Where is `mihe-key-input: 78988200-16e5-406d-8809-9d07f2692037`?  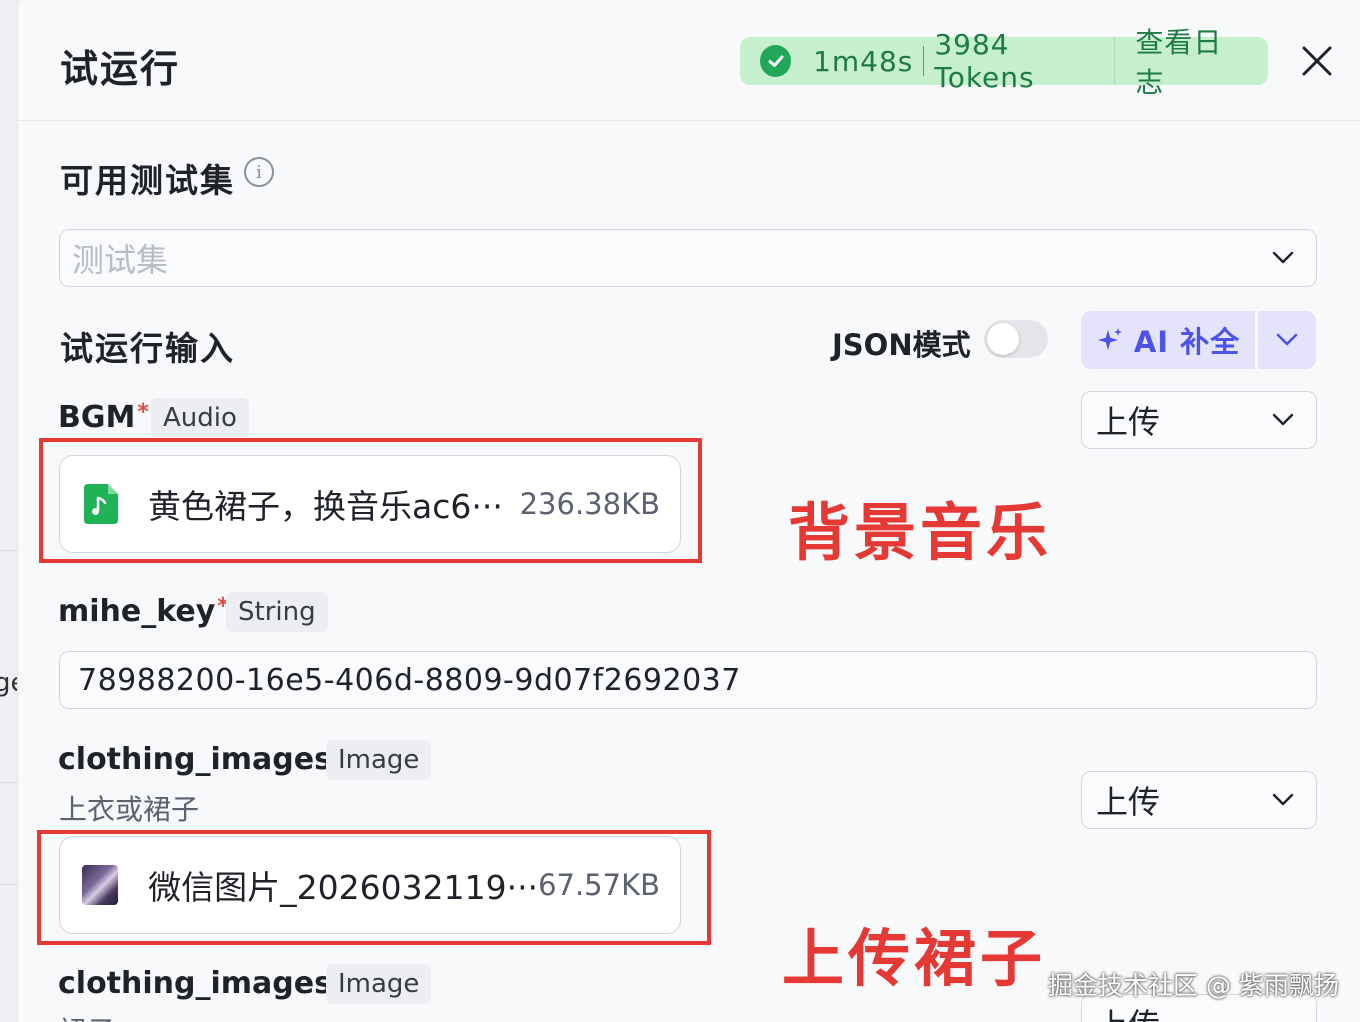
mihe-key-input: 78988200-16e5-406d-8809-9d07f2692037 is located at coordinates (688, 680).